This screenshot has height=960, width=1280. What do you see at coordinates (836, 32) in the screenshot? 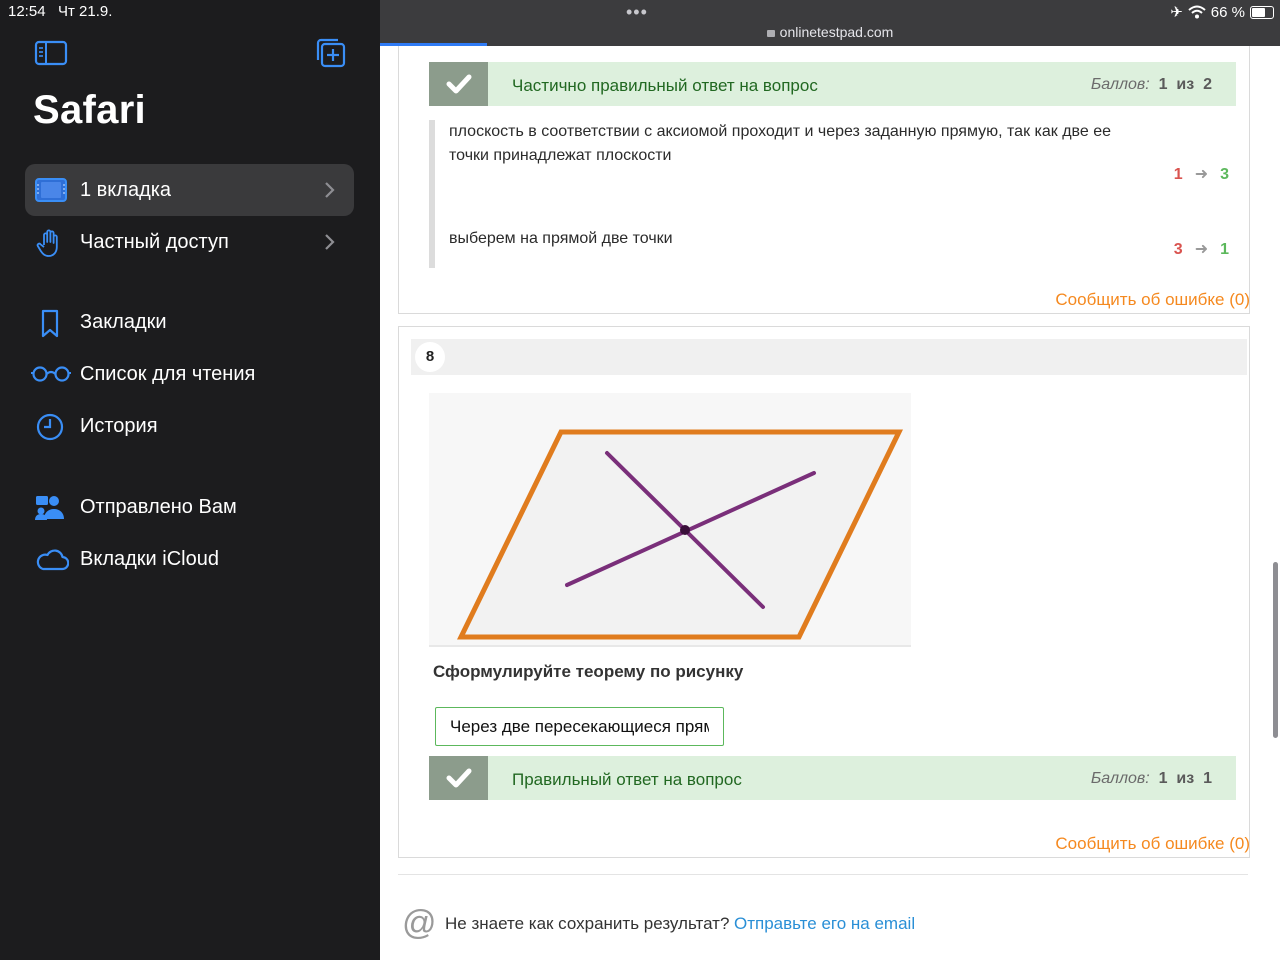
I see `url-text: onlinetestpad.com` at bounding box center [836, 32].